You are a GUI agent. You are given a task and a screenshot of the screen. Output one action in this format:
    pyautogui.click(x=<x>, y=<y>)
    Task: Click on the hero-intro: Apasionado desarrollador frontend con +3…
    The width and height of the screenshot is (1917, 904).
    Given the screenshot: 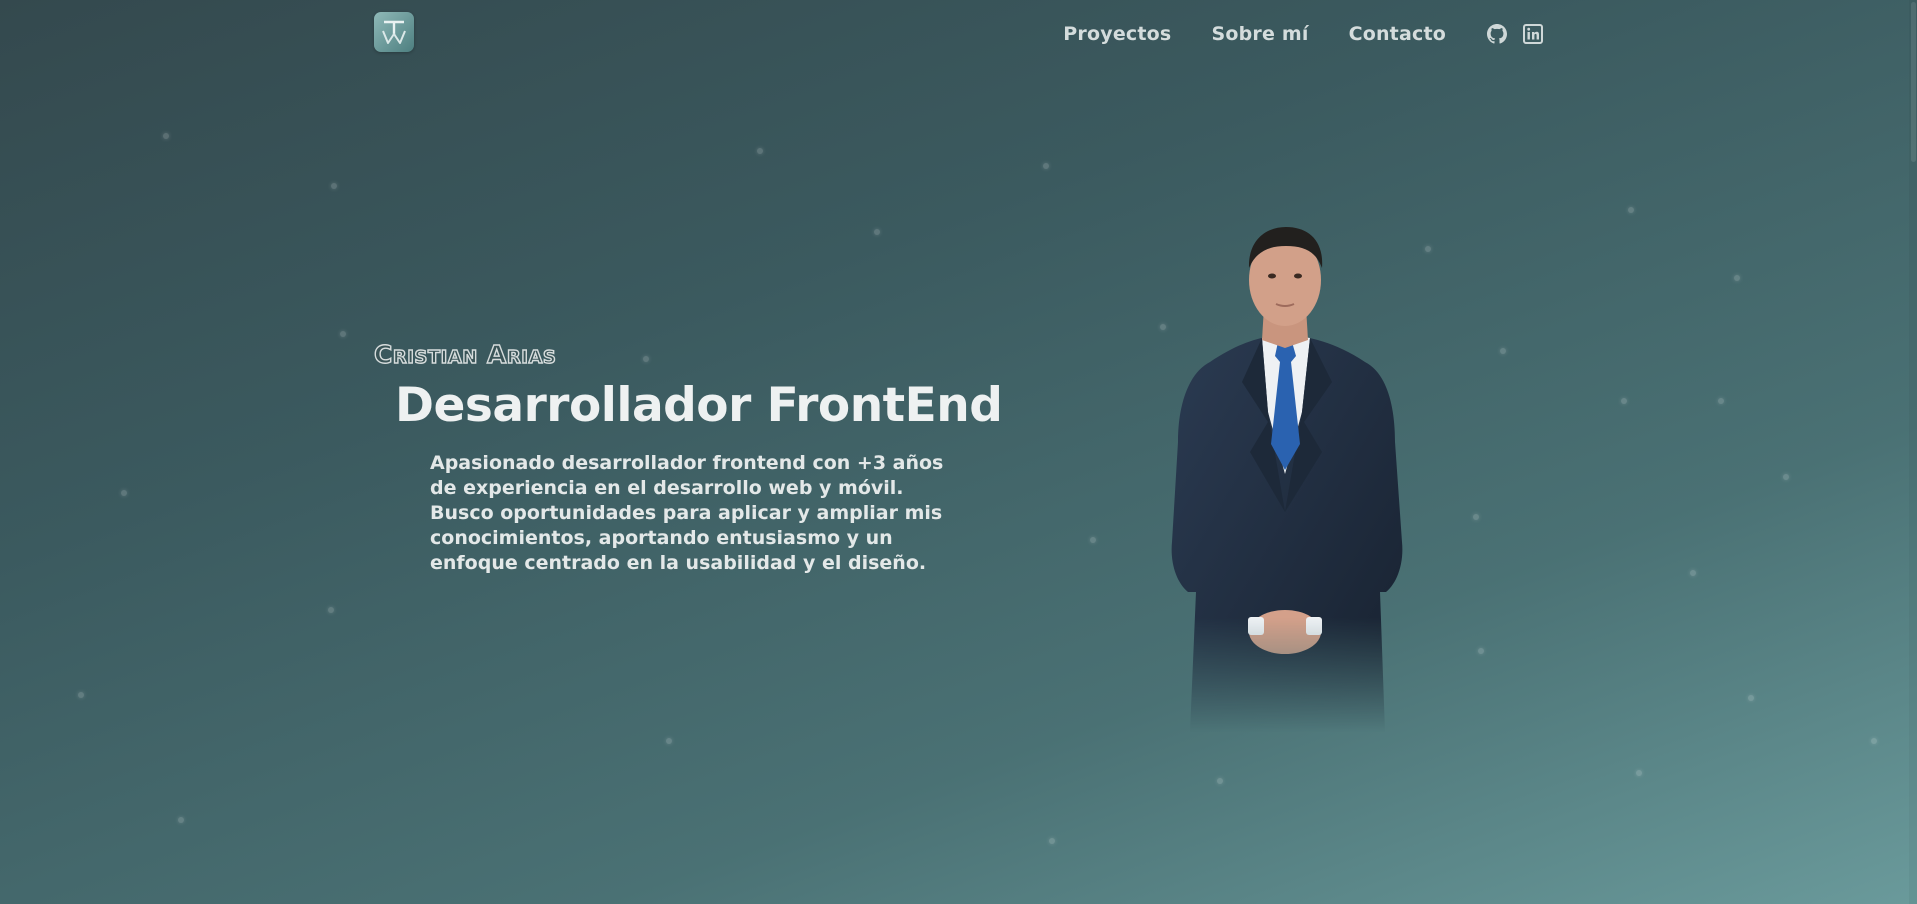 What is the action you would take?
    pyautogui.click(x=690, y=513)
    